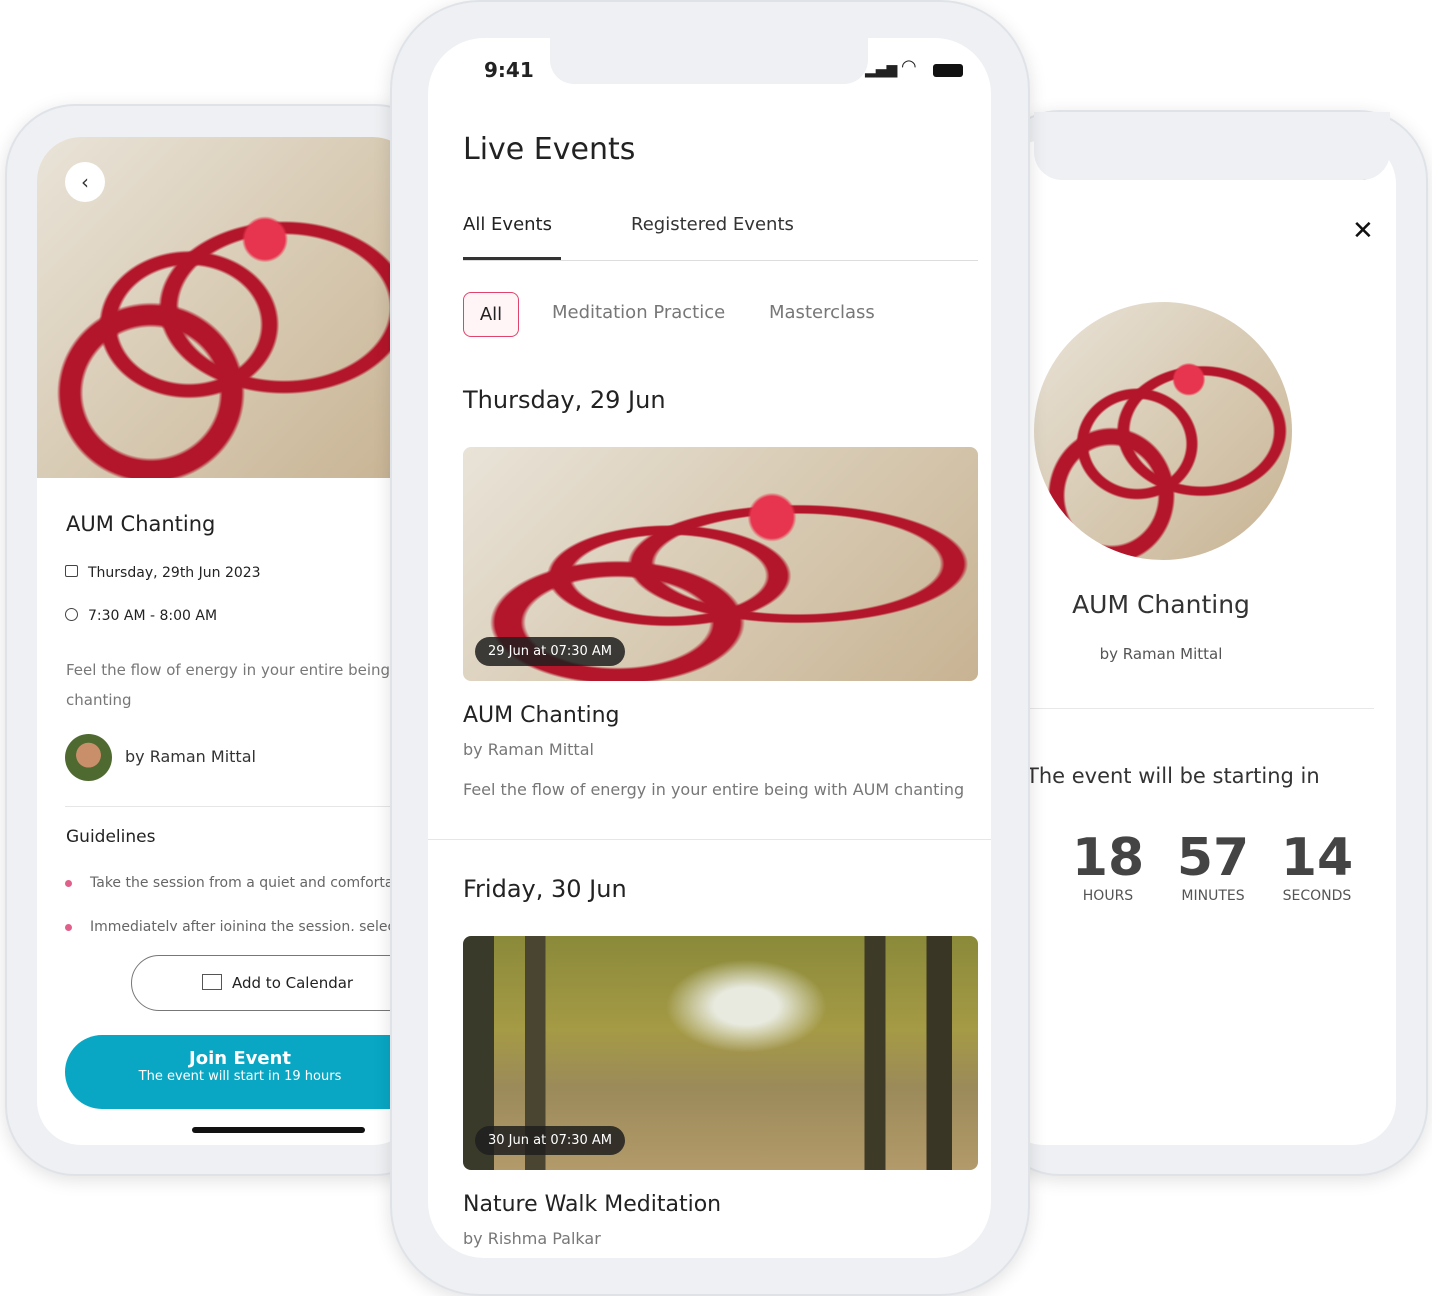 The width and height of the screenshot is (1432, 1296). Describe the element at coordinates (709, 61) in the screenshot. I see `notch` at that location.